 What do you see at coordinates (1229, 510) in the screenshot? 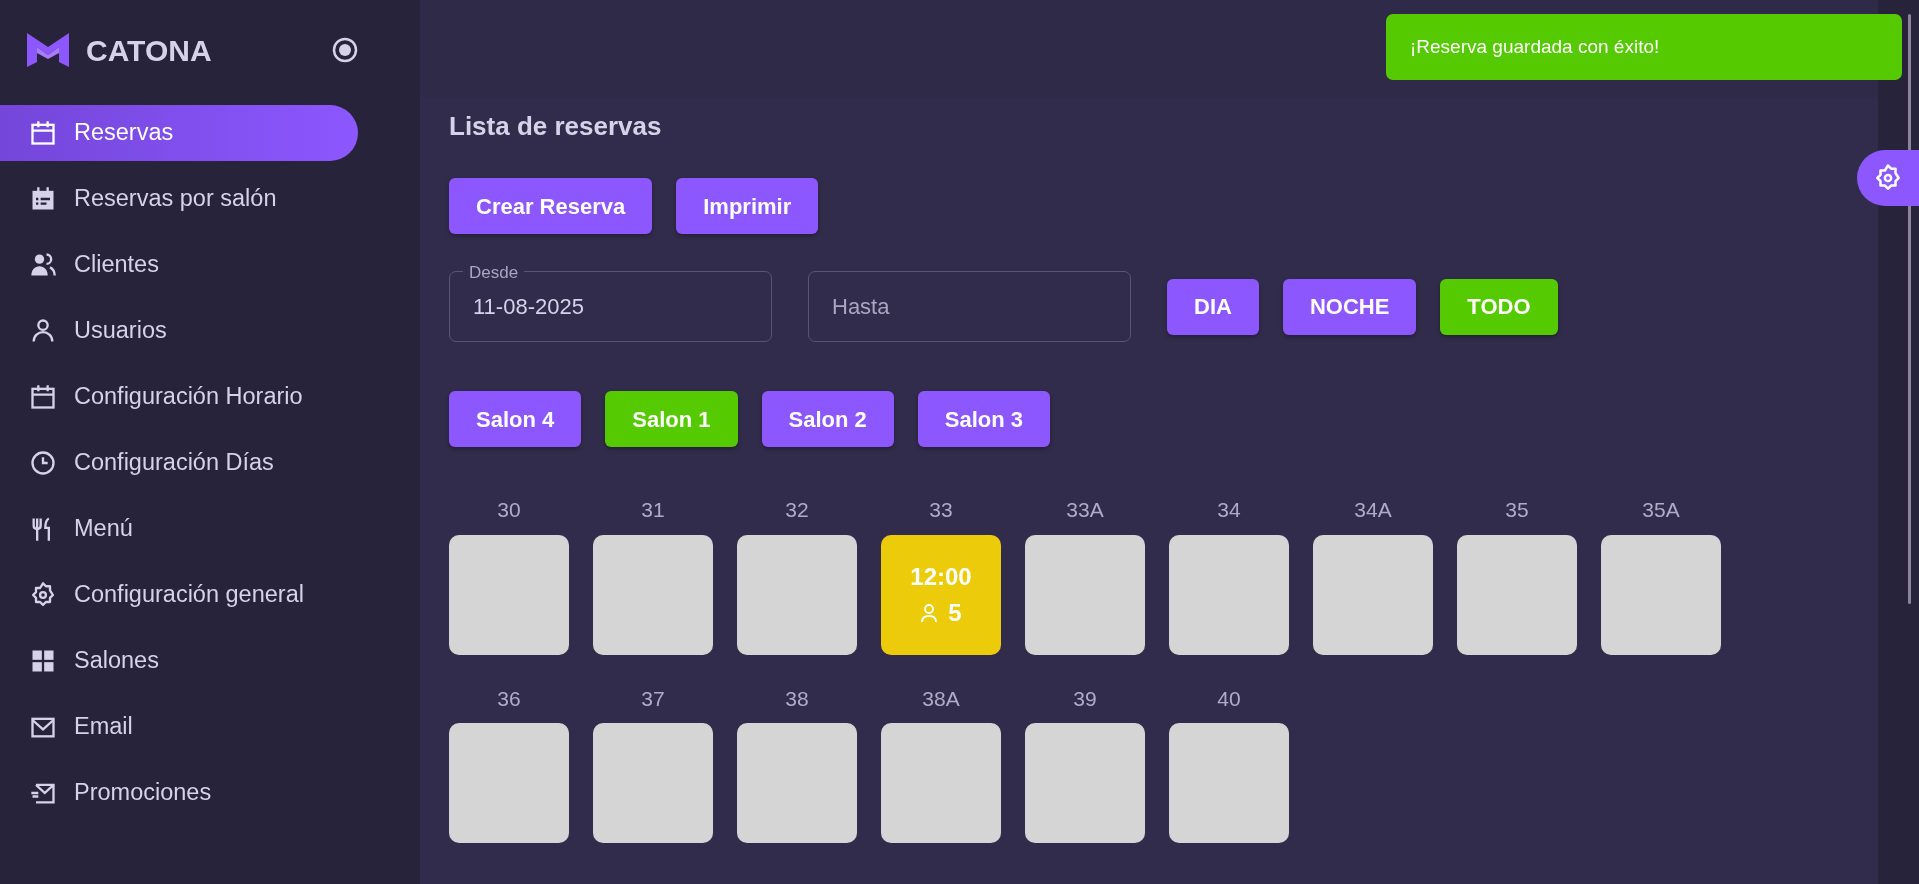
I see `table-number: 34` at bounding box center [1229, 510].